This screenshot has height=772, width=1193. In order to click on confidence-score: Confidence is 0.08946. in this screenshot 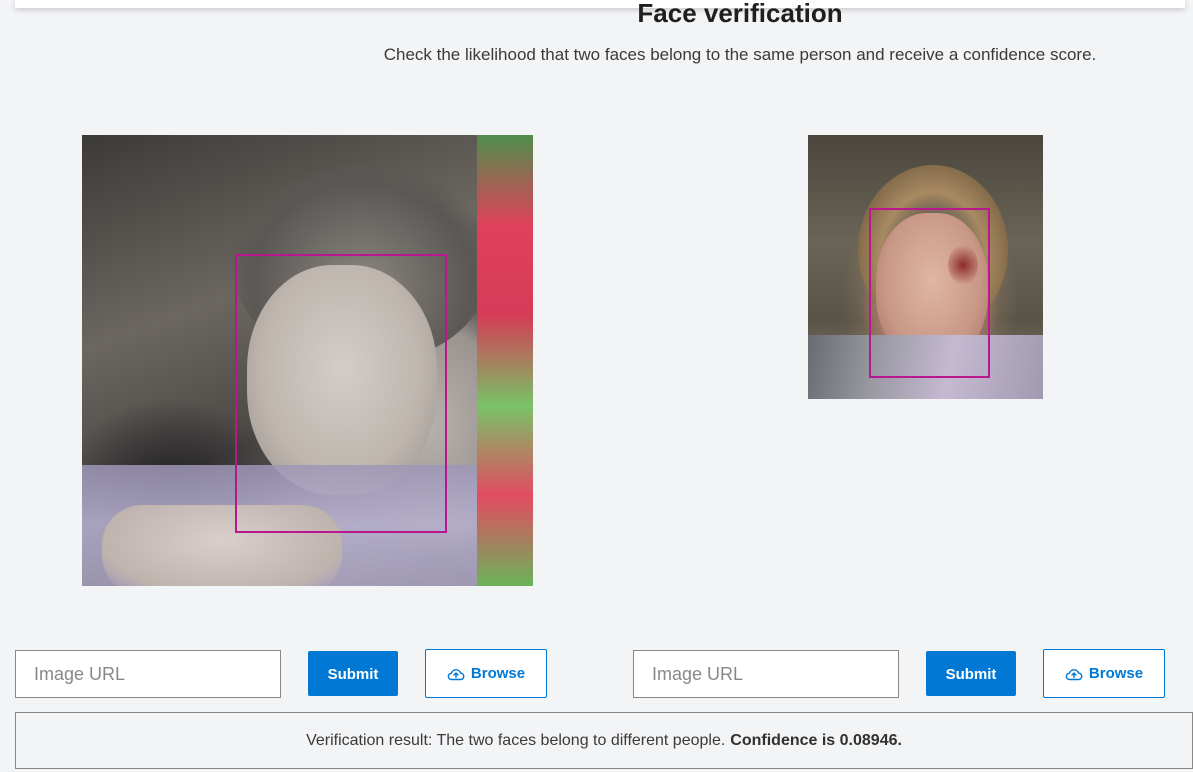, I will do `click(816, 740)`.